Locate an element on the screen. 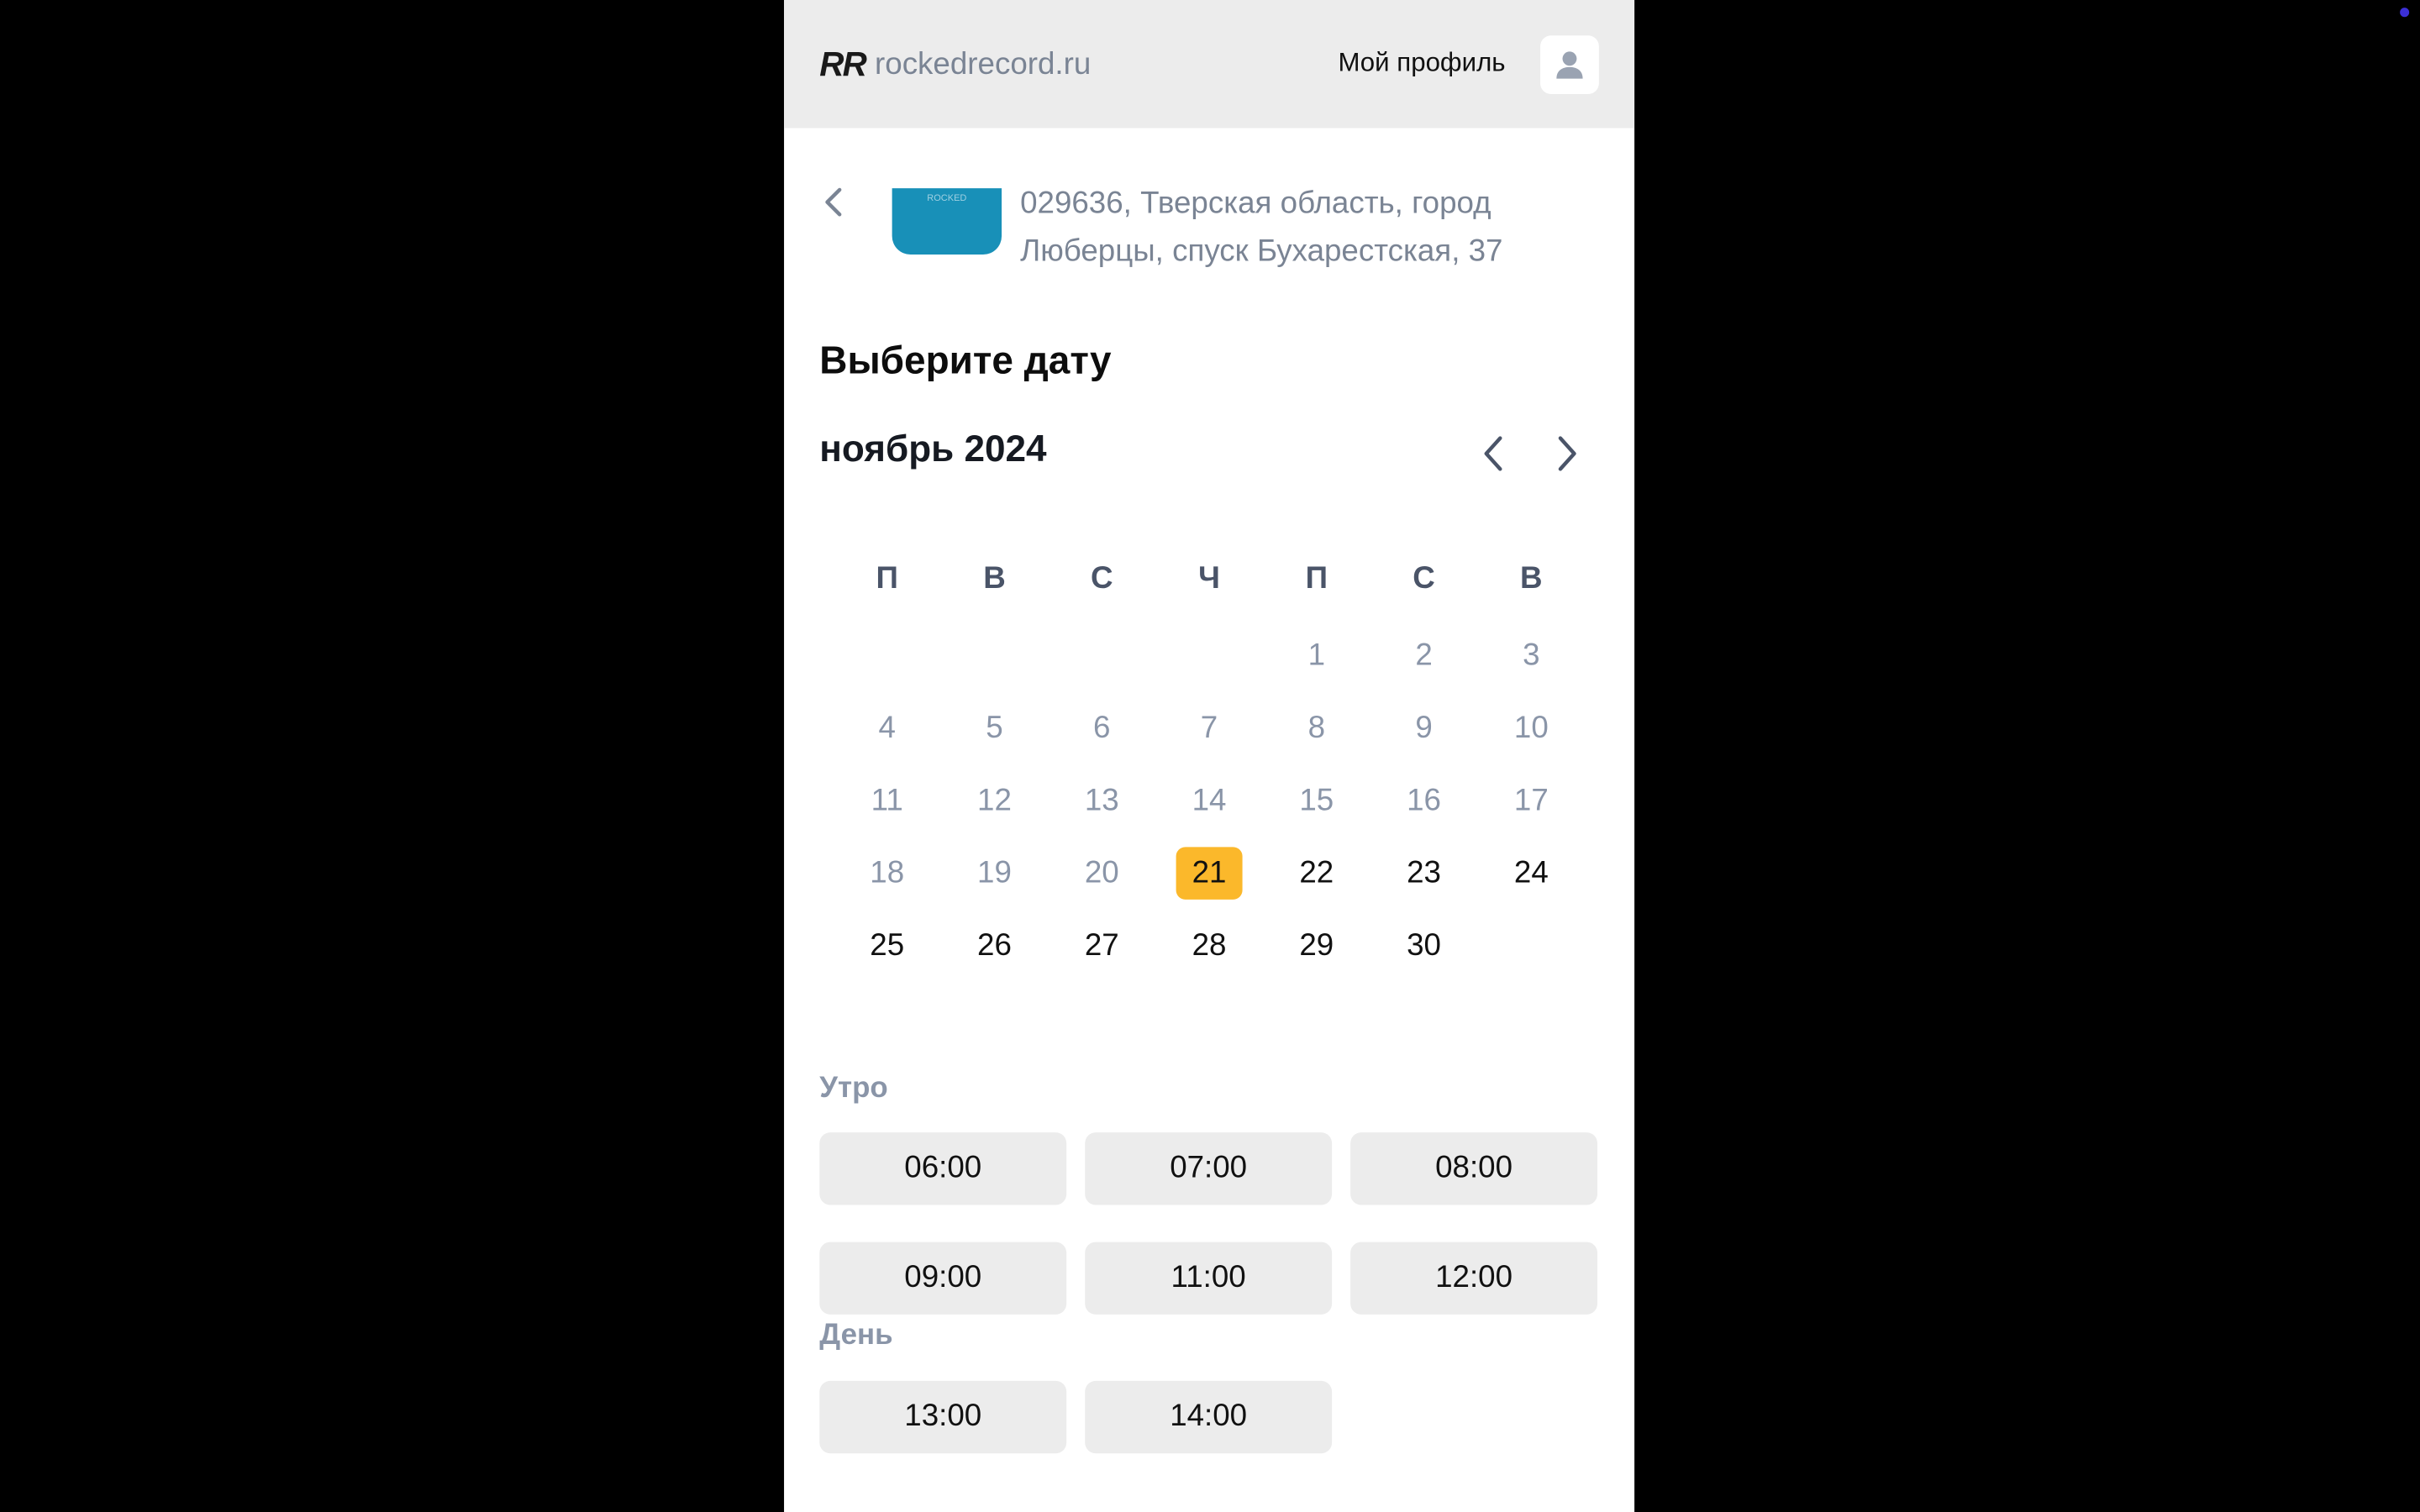  back-button is located at coordinates (833, 202).